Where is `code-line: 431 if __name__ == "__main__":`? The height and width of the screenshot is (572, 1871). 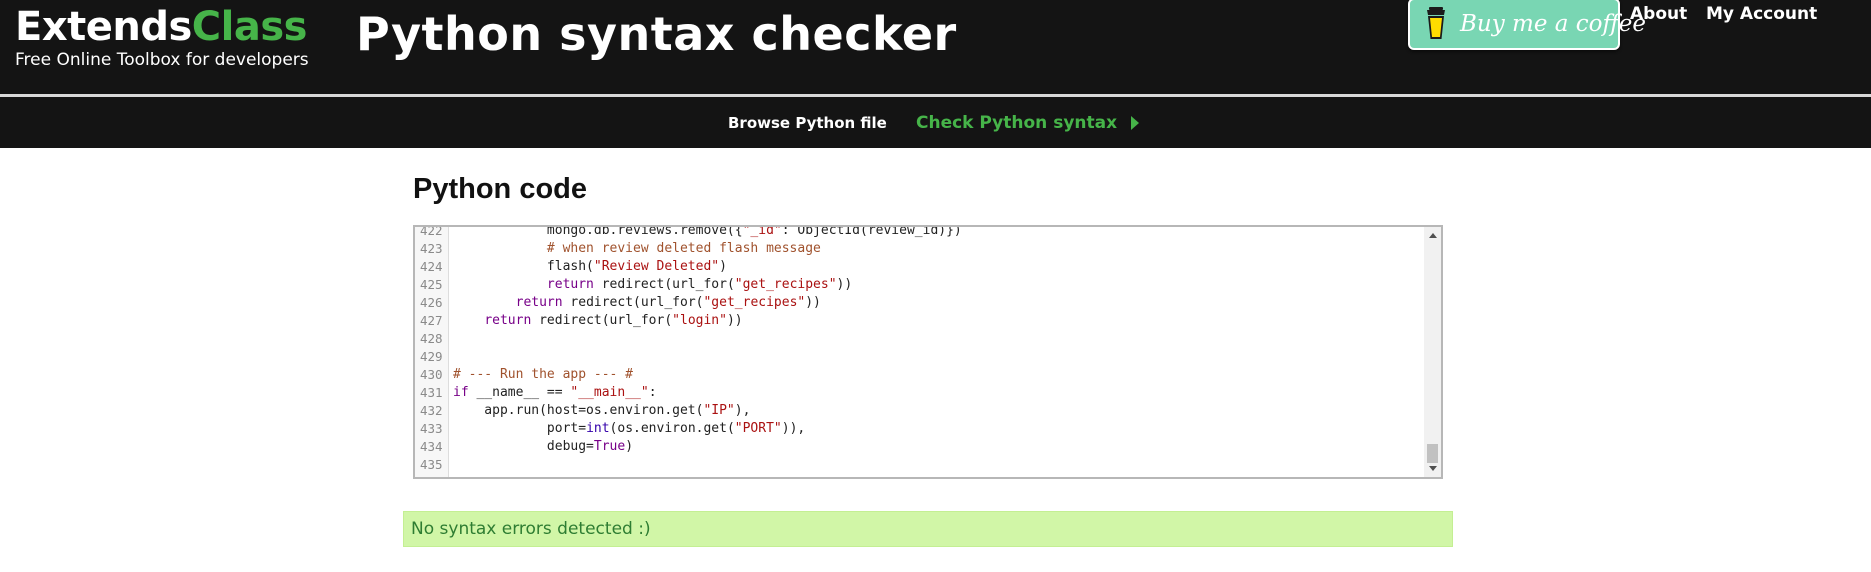 code-line: 431 if __name__ == "__main__": is located at coordinates (919, 392).